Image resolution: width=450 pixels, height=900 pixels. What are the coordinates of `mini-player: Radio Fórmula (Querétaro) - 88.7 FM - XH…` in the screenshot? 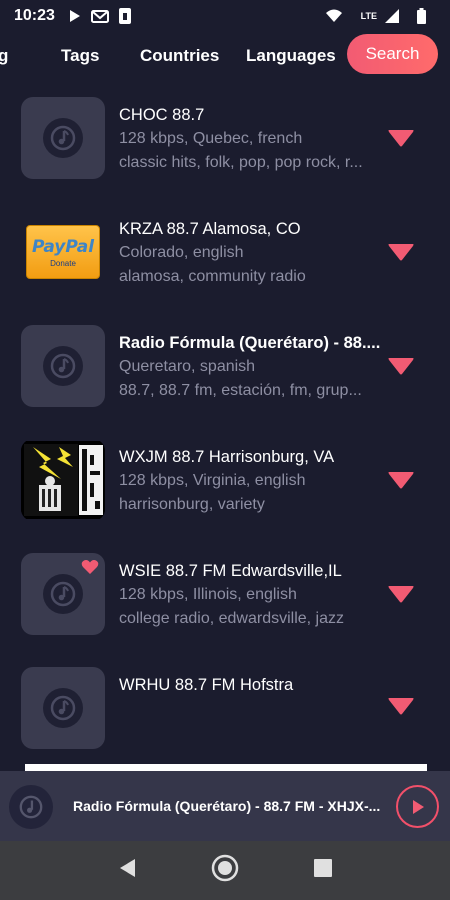 It's located at (225, 806).